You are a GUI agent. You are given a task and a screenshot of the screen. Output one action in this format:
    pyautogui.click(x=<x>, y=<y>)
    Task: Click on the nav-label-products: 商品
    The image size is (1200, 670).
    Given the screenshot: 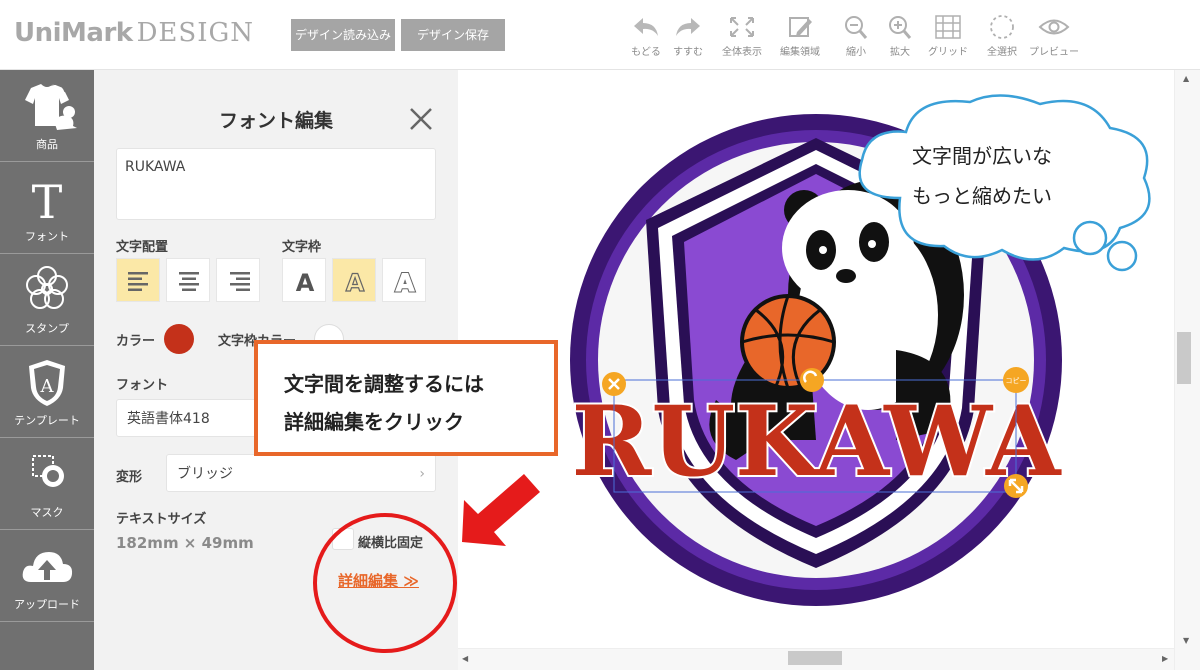 What is the action you would take?
    pyautogui.click(x=47, y=144)
    